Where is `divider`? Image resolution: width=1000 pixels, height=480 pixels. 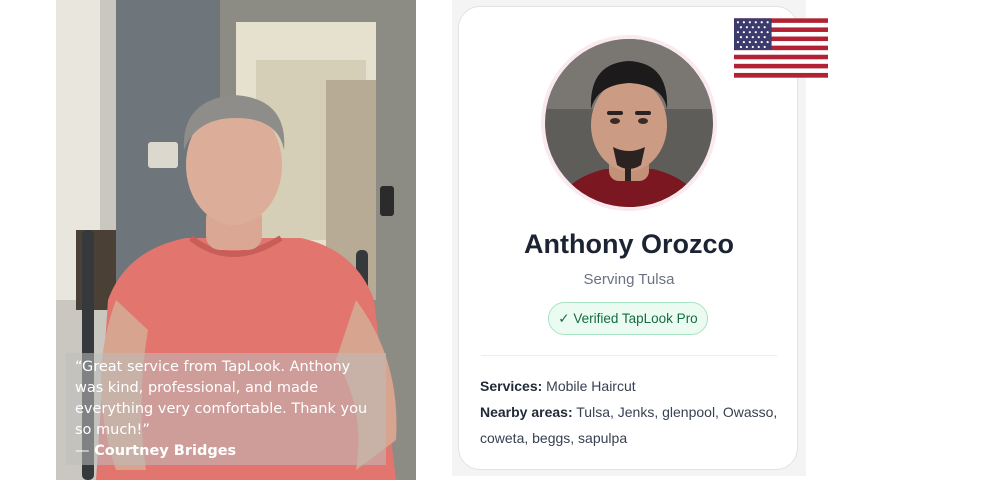 divider is located at coordinates (629, 355).